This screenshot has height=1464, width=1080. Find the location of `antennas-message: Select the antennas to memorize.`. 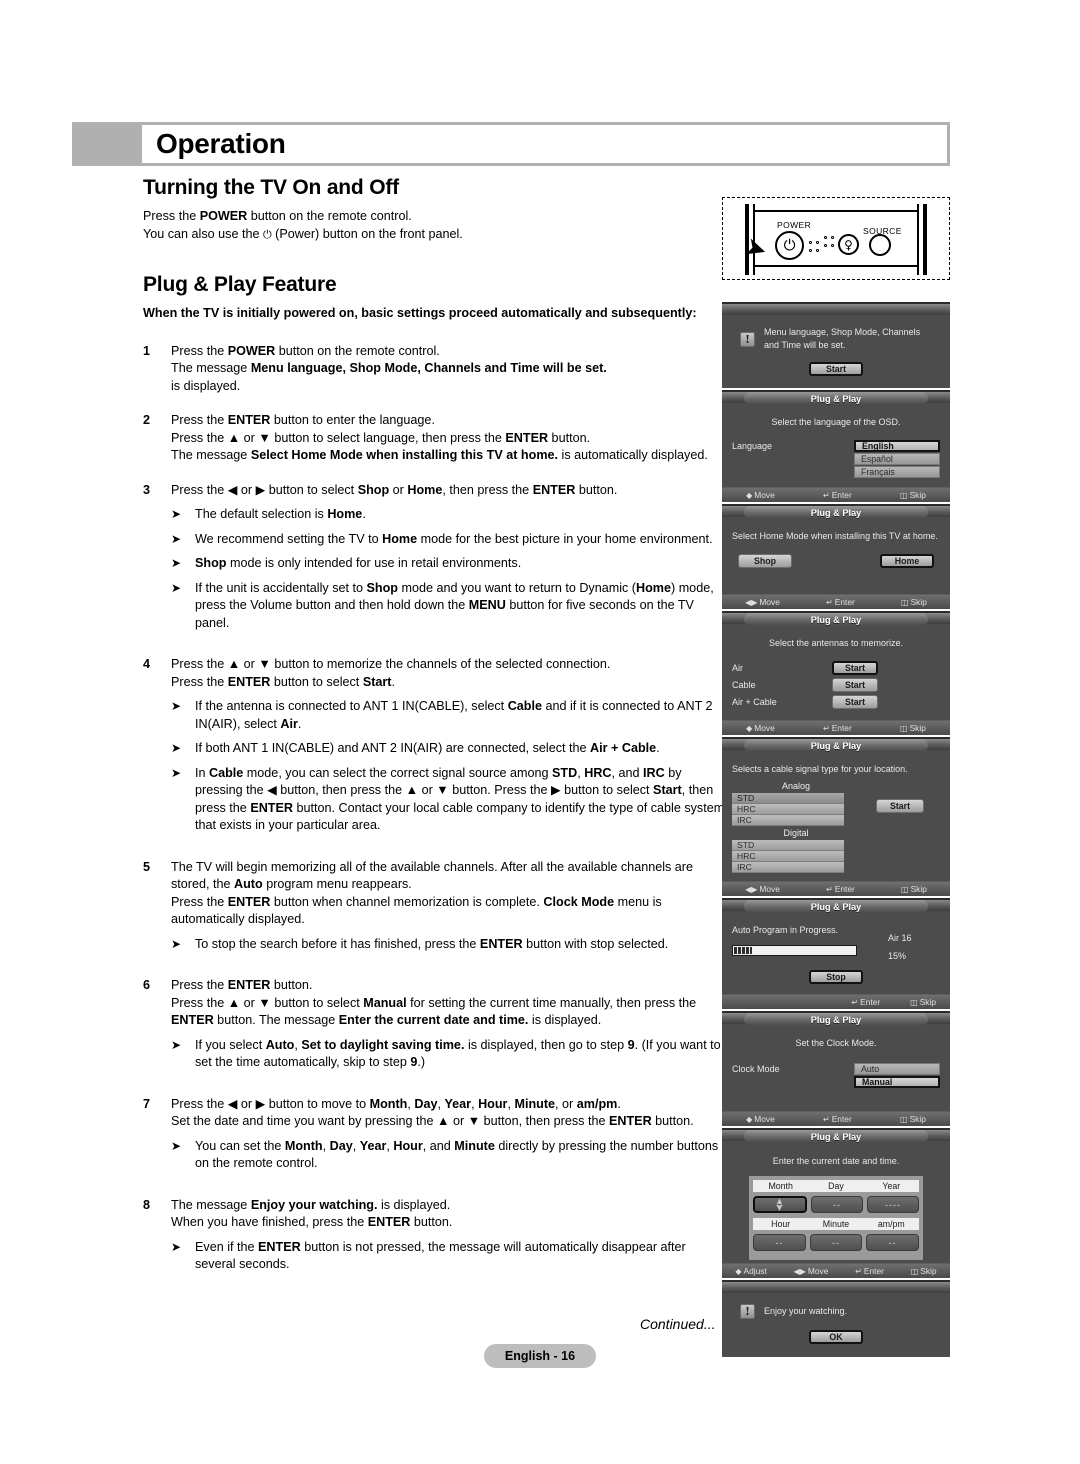

antennas-message: Select the antennas to memorize. is located at coordinates (836, 643).